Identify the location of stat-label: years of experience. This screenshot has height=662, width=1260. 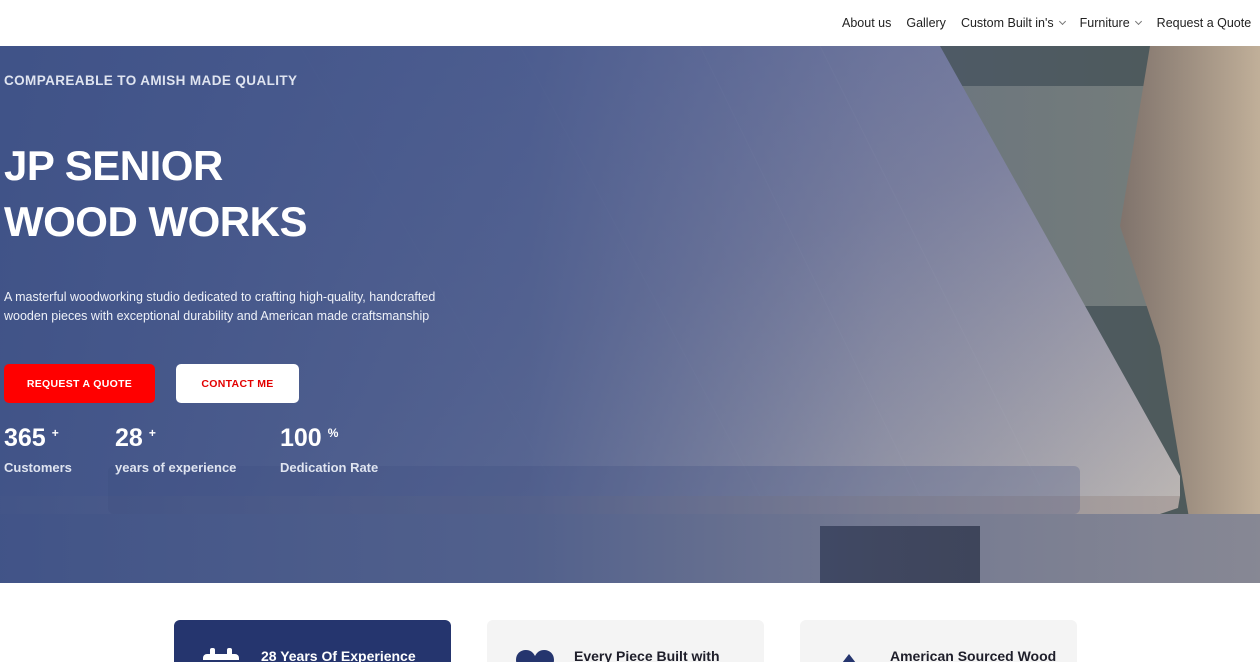
(176, 467).